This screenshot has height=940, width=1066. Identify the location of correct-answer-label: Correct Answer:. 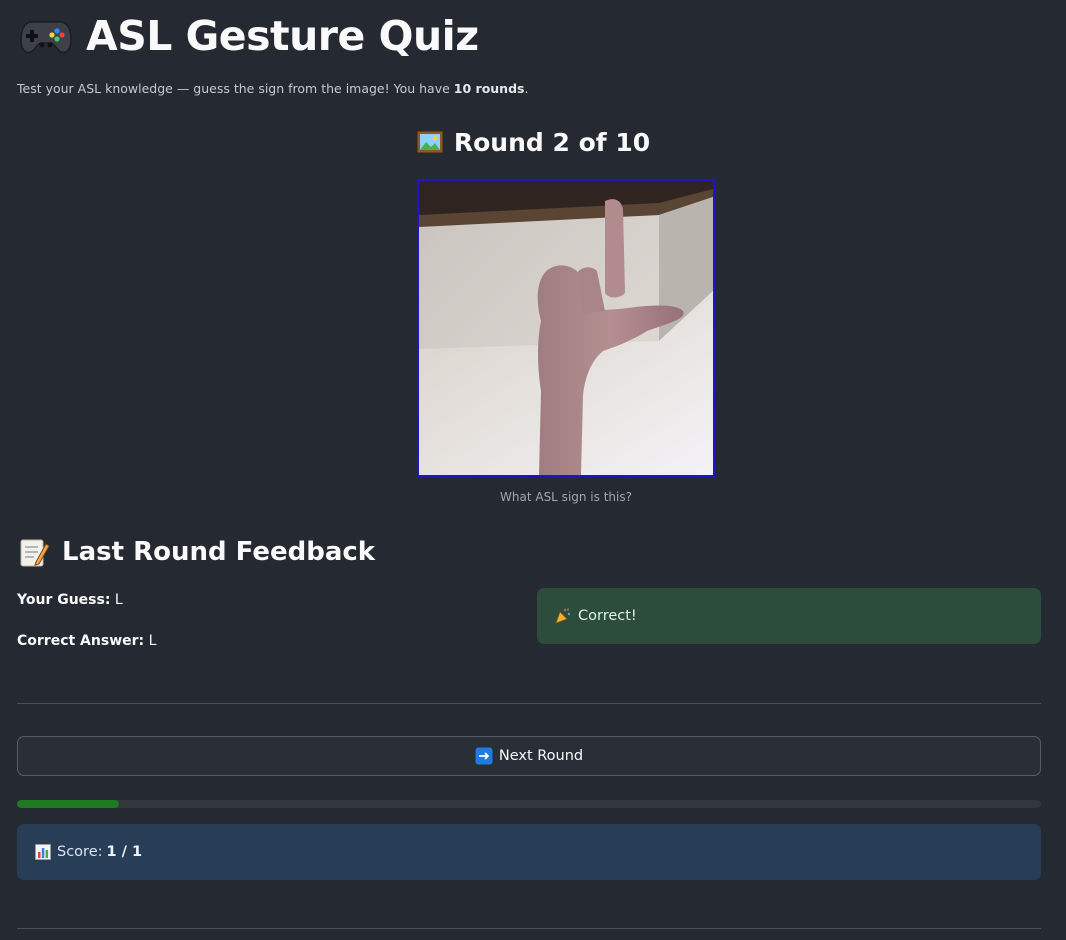
(81, 641).